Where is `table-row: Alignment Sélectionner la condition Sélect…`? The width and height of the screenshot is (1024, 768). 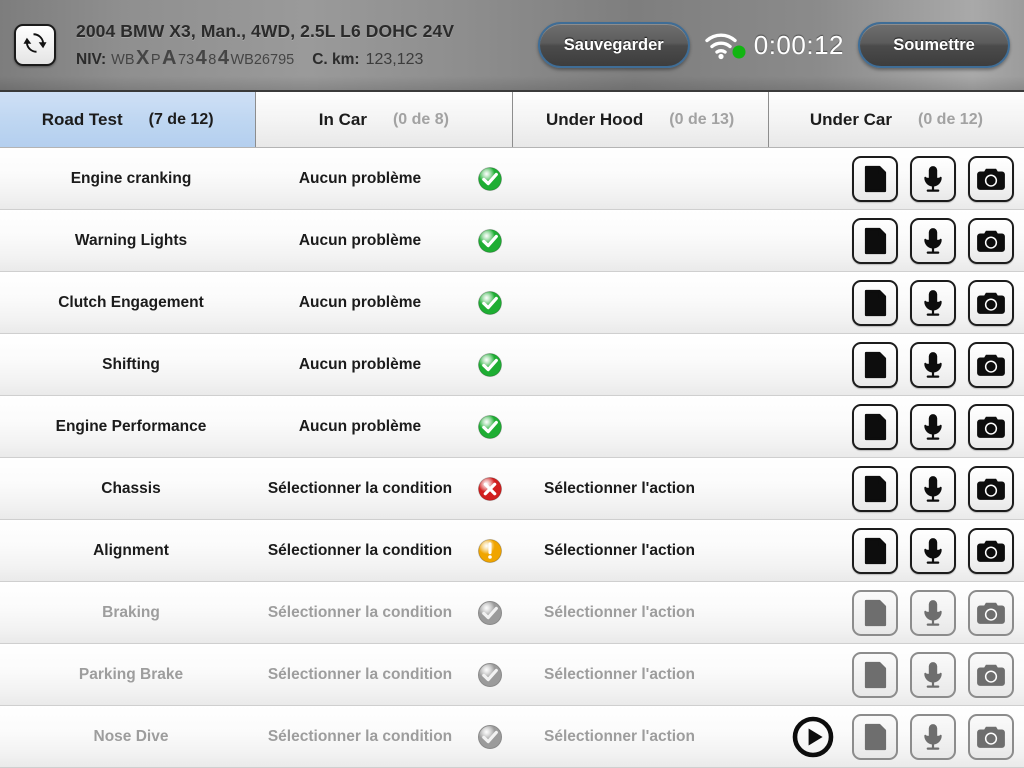
table-row: Alignment Sélectionner la condition Sélect… is located at coordinates (512, 551).